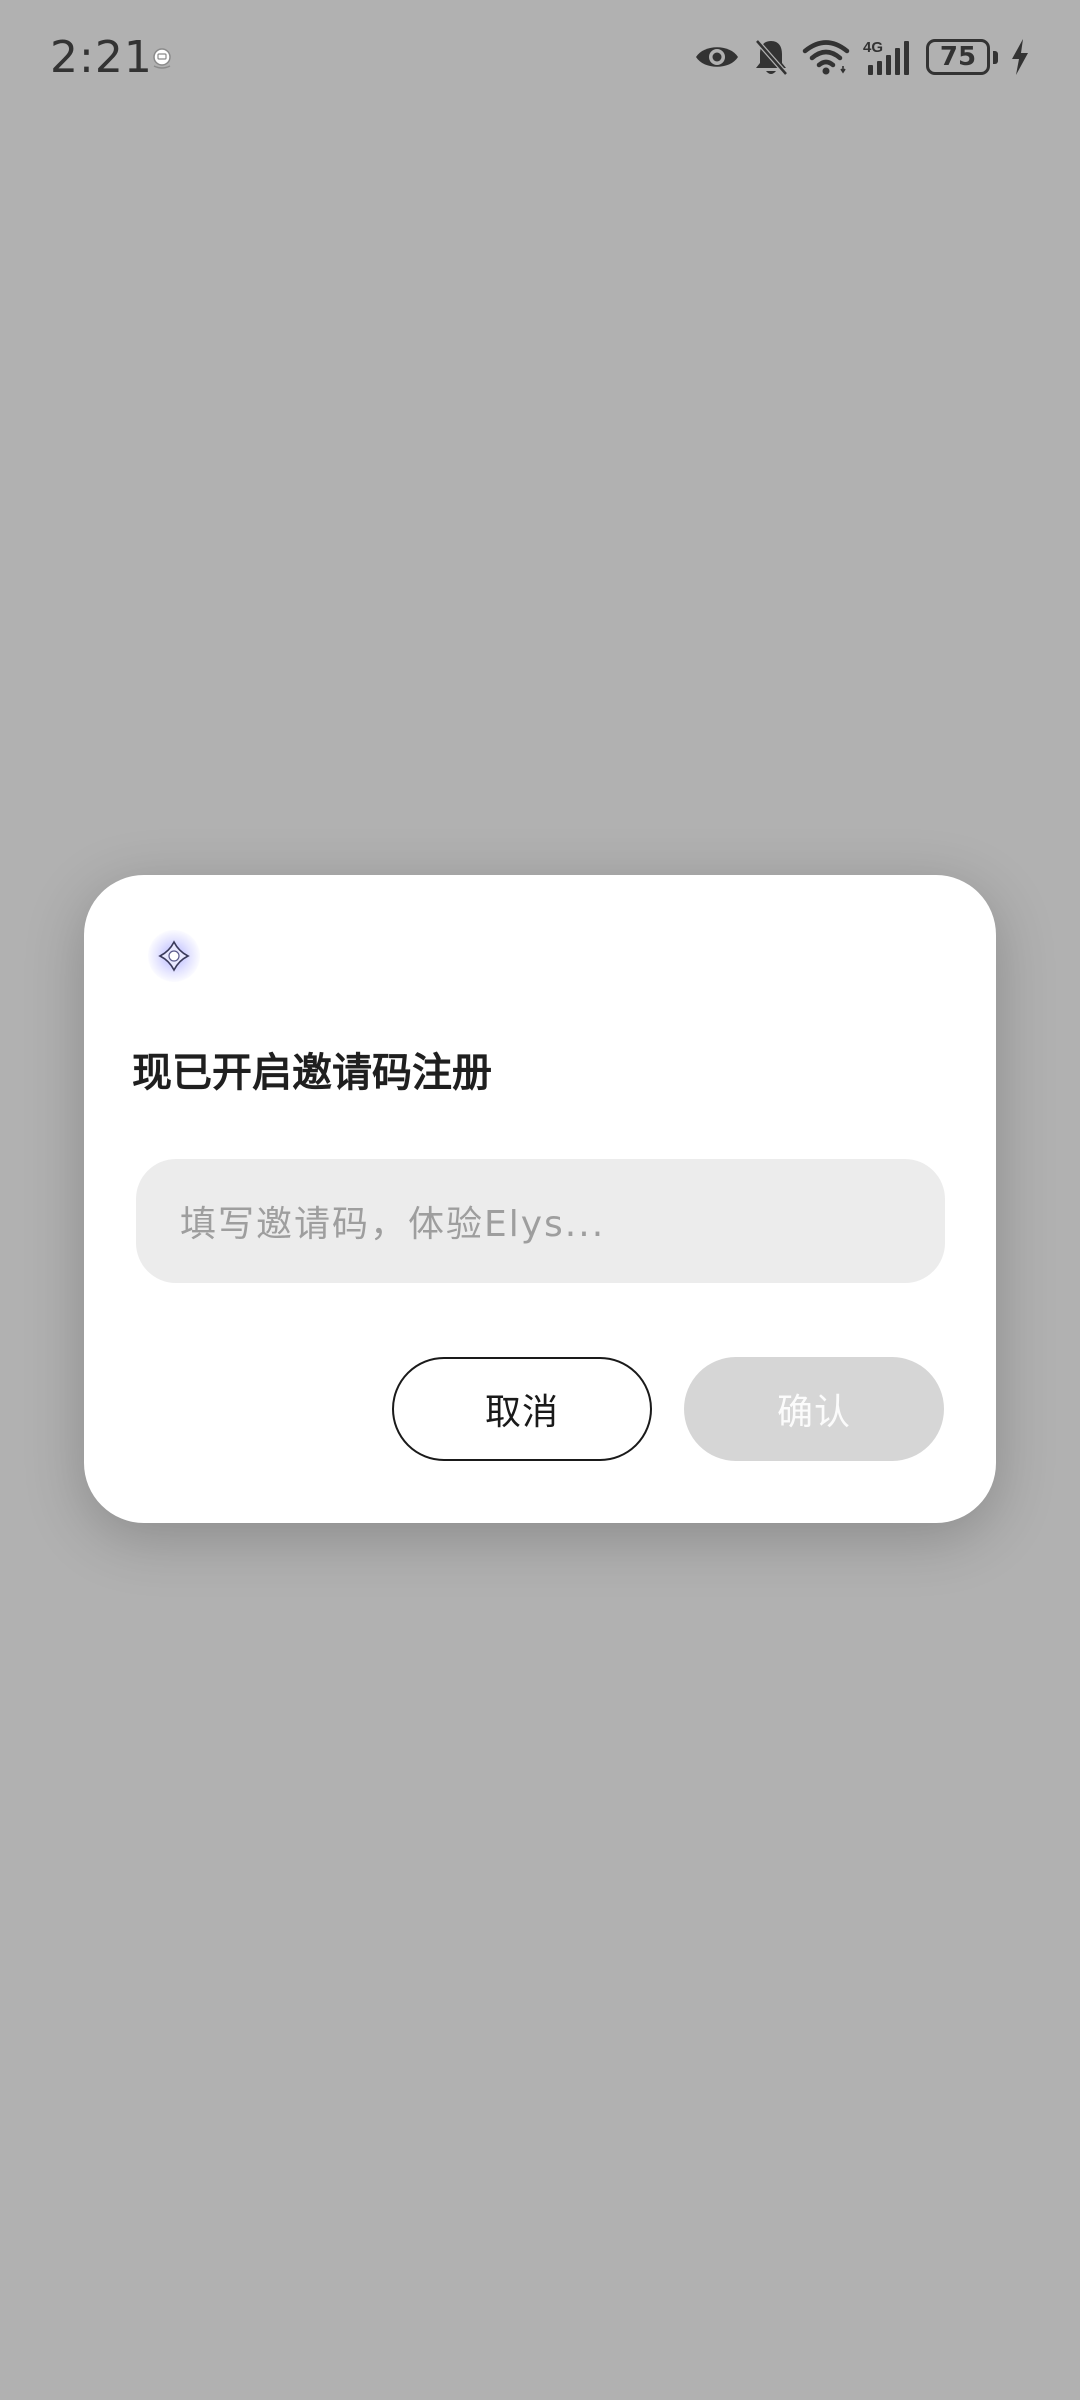 This screenshot has width=1080, height=2400. I want to click on battery-tip, so click(995, 57).